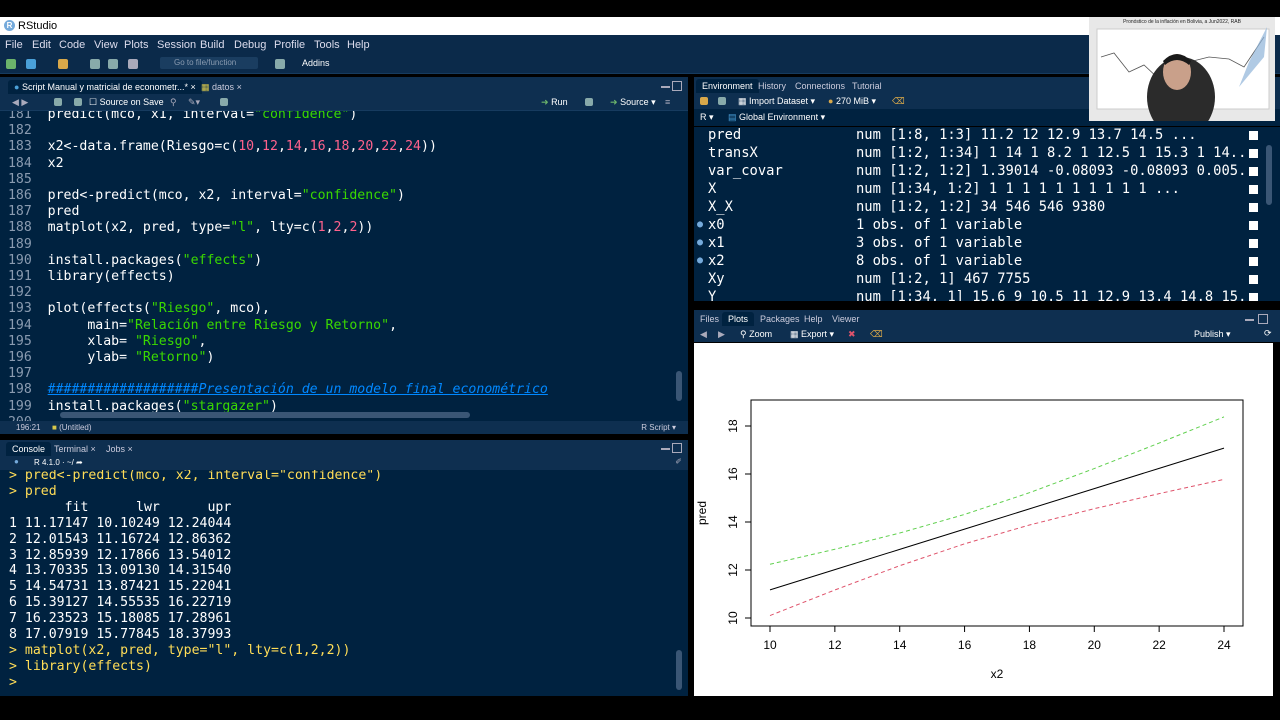  Describe the element at coordinates (29, 449) in the screenshot. I see `tab-console: Console` at that location.